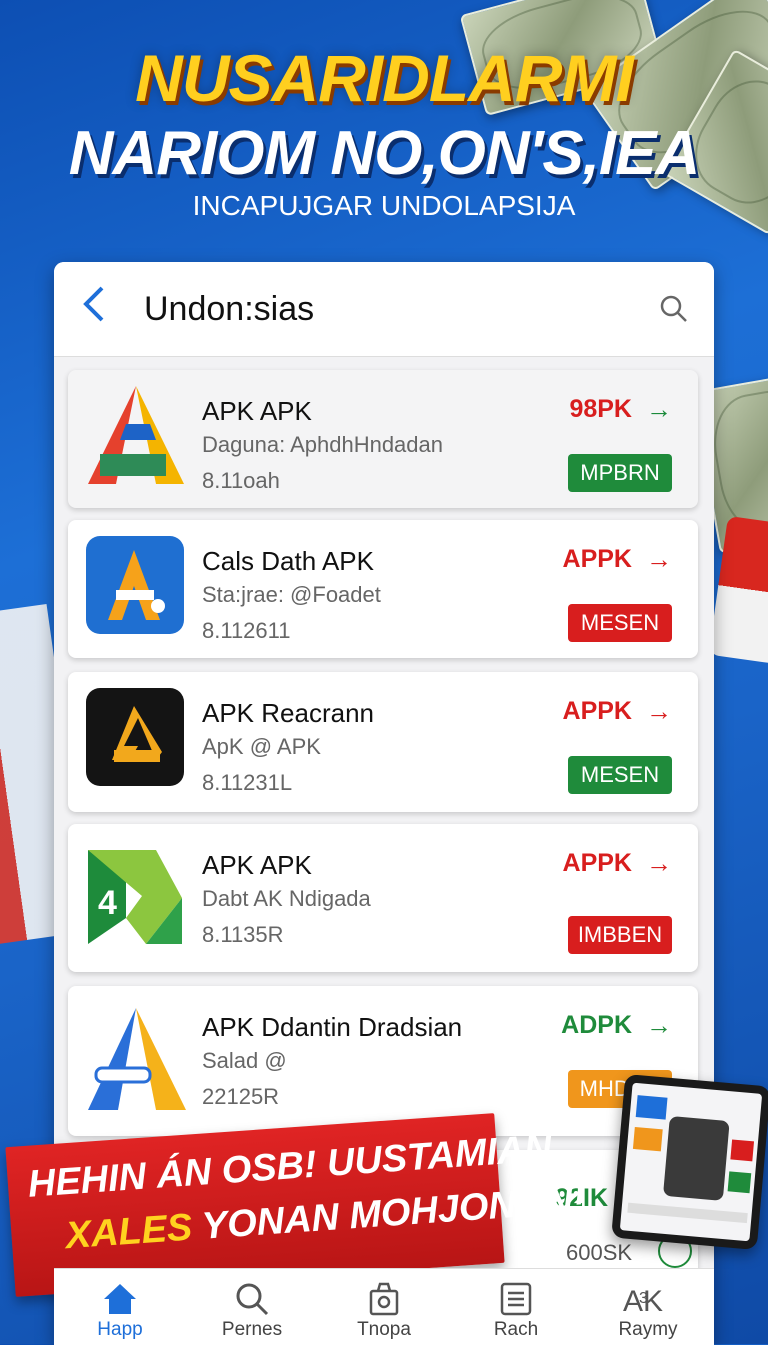 The height and width of the screenshot is (1345, 768). Describe the element at coordinates (620, 935) in the screenshot. I see `download-button: IMBBEN` at that location.